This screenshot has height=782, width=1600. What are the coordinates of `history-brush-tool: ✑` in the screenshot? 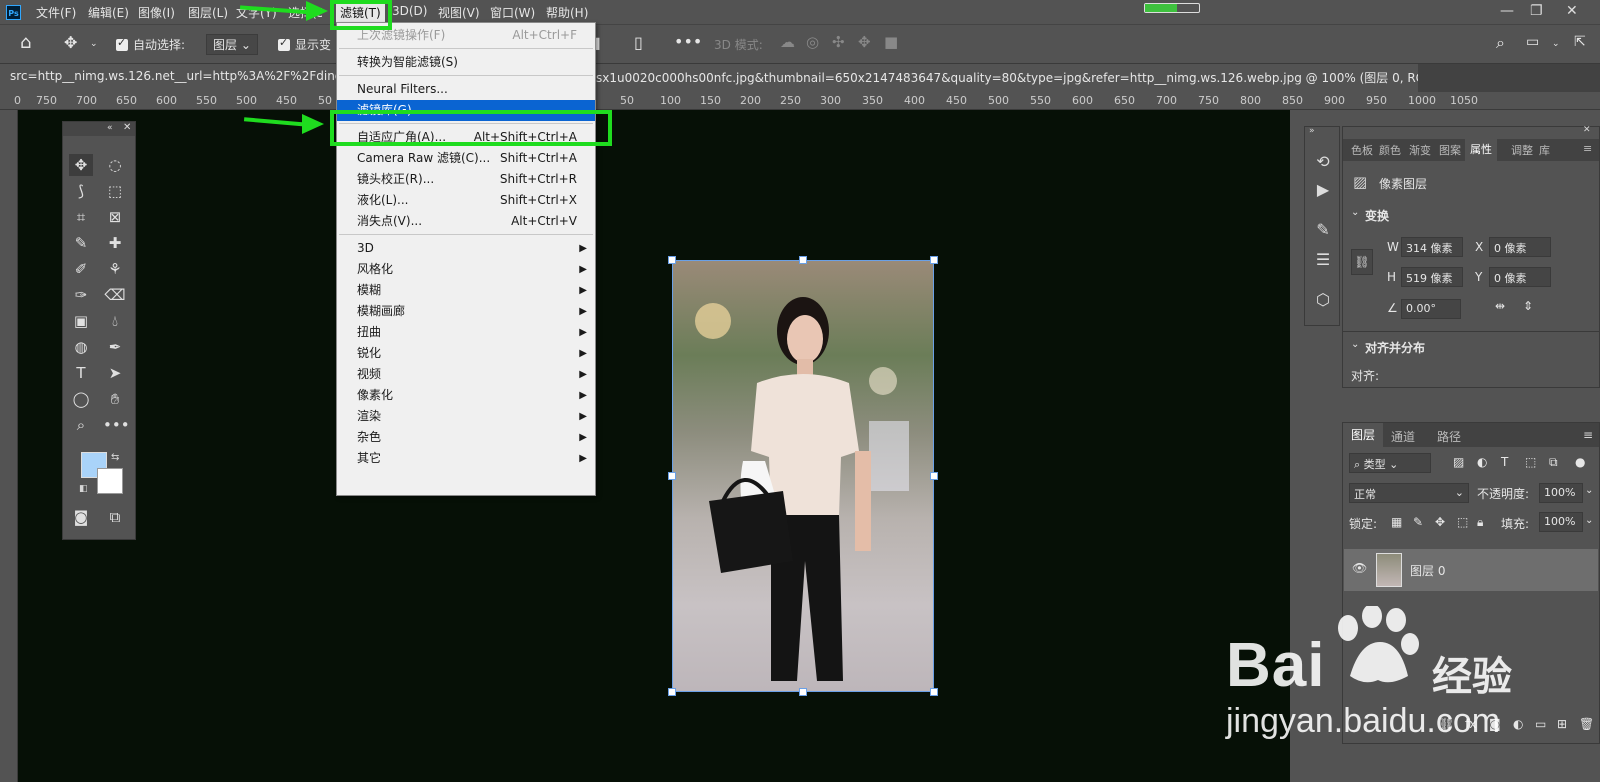 It's located at (81, 295).